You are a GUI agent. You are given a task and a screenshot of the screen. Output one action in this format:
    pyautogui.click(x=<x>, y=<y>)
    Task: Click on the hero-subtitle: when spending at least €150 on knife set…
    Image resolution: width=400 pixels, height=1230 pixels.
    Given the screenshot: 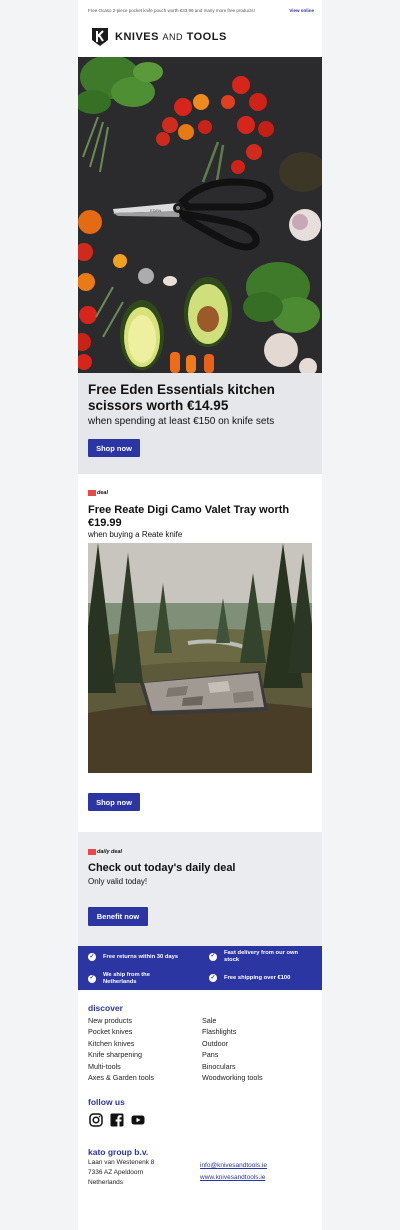 What is the action you would take?
    pyautogui.click(x=181, y=421)
    